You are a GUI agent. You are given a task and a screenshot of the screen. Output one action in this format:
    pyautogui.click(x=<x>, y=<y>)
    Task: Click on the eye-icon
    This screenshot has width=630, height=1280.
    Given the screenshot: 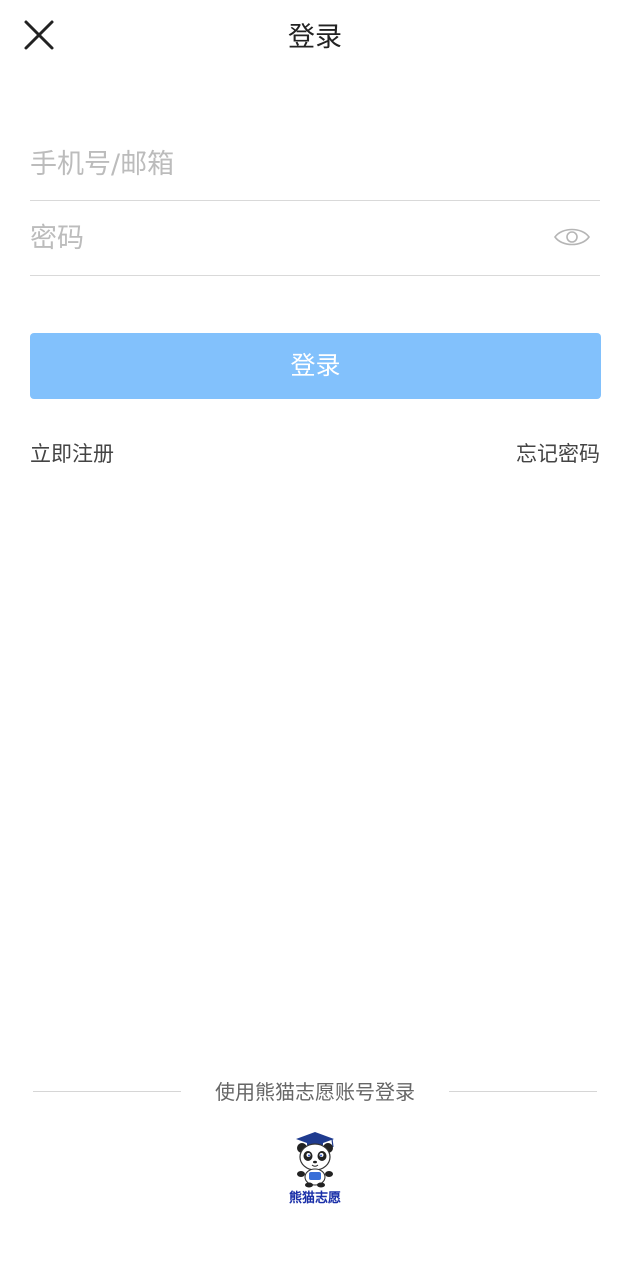 What is the action you would take?
    pyautogui.click(x=572, y=237)
    